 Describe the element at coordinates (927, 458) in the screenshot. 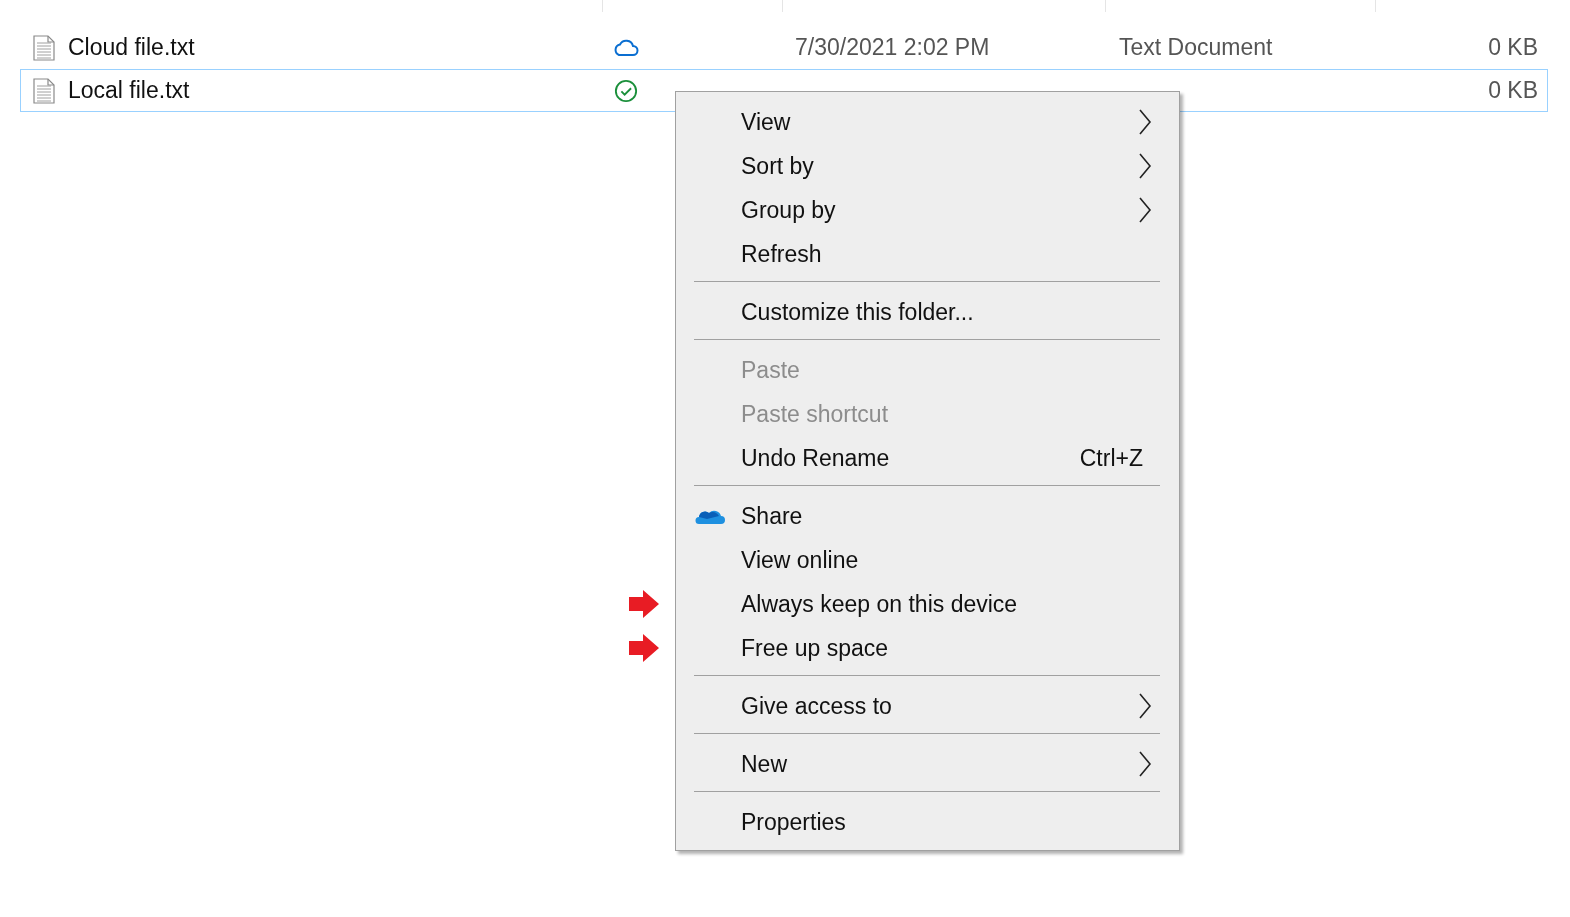

I see `menu-item: Undo Rename Ctrl+Z` at that location.